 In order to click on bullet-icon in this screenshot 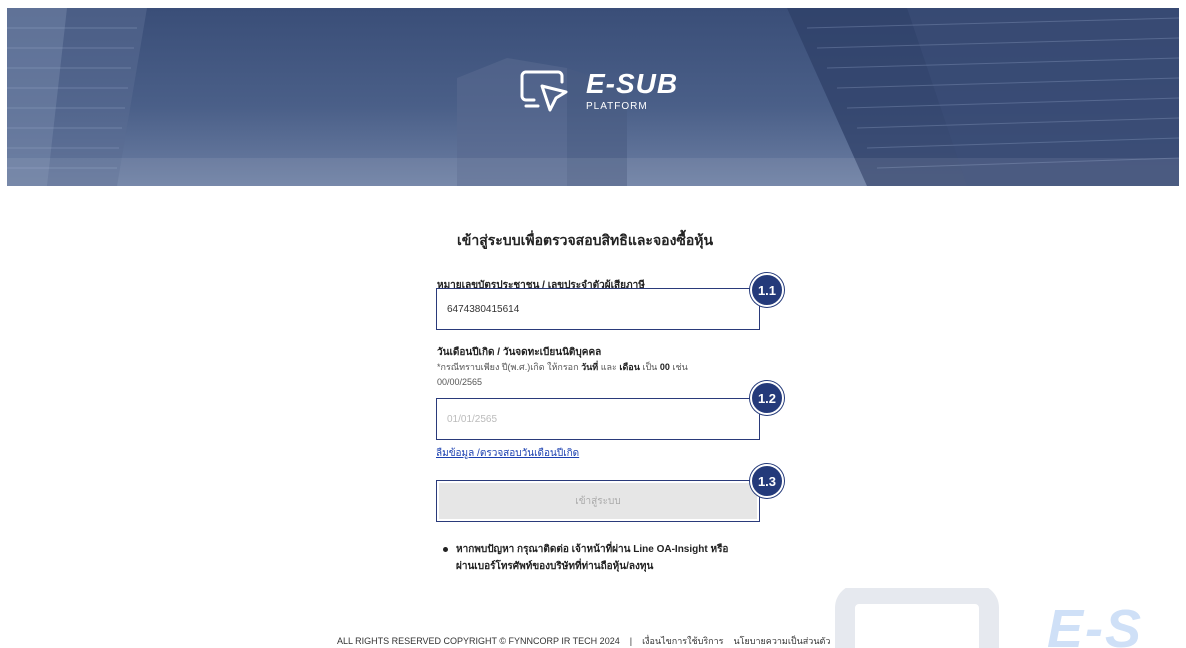, I will do `click(445, 549)`.